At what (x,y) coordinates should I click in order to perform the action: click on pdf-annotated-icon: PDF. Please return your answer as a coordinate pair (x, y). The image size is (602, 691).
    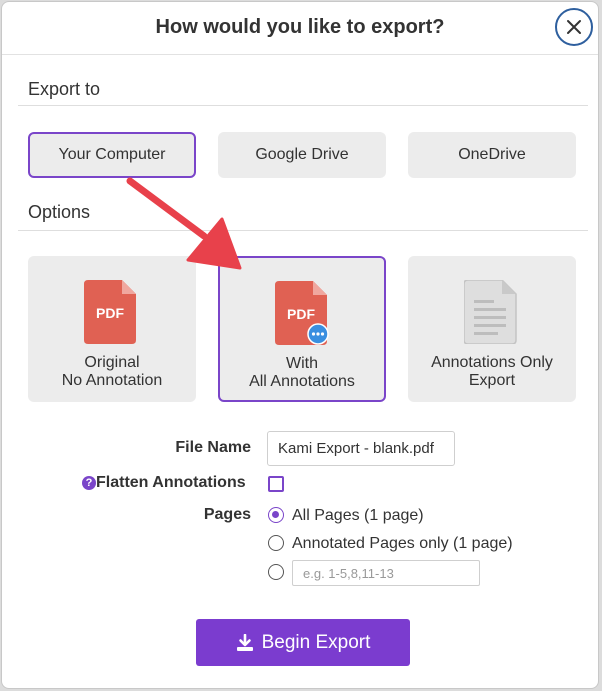
    Looking at the image, I should click on (303, 313).